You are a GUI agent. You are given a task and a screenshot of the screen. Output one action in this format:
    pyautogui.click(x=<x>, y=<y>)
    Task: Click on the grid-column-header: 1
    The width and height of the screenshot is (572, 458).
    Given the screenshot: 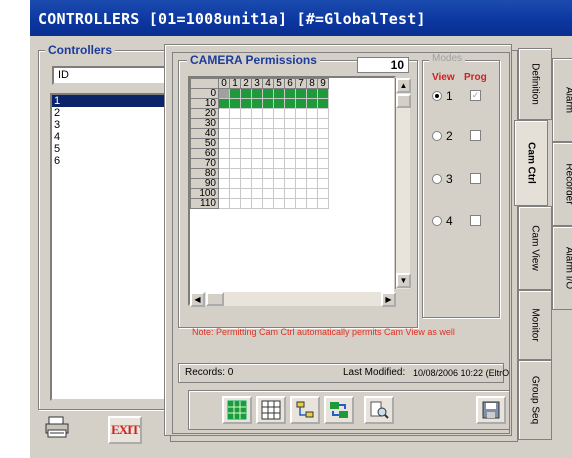 What is the action you would take?
    pyautogui.click(x=235, y=83)
    